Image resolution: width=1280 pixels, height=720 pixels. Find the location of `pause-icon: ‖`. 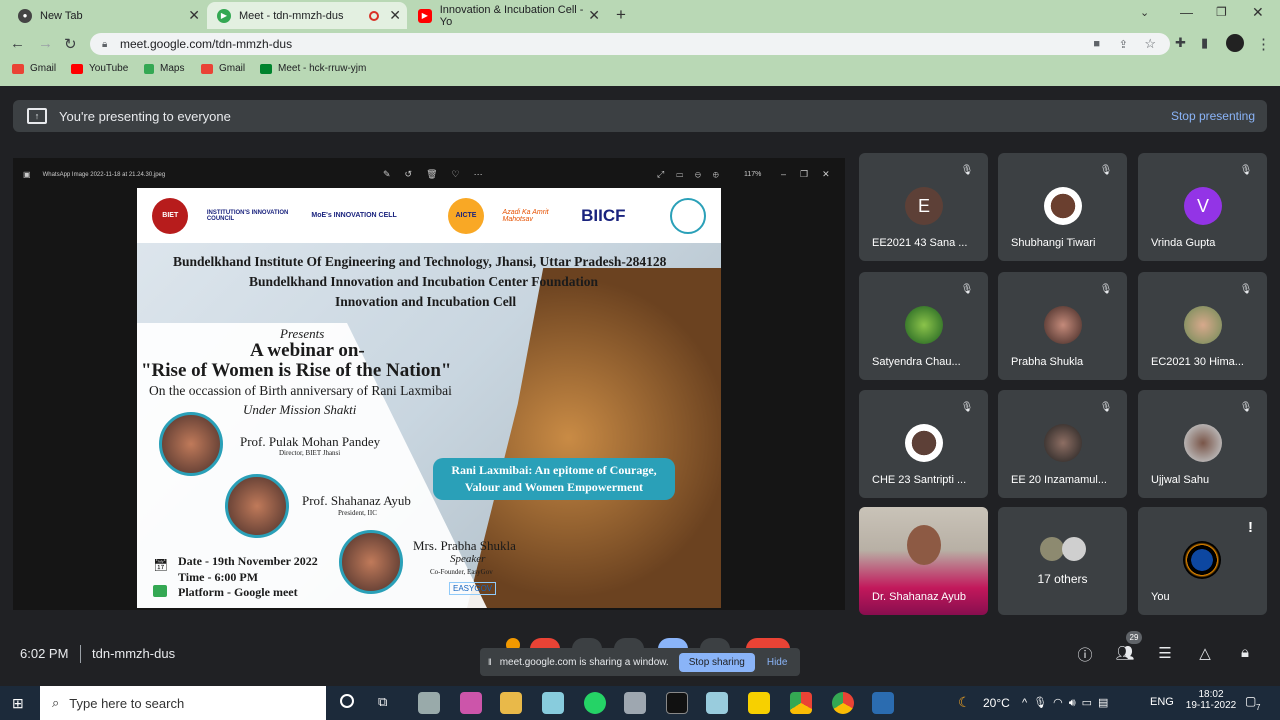

pause-icon: ‖ is located at coordinates (490, 662).